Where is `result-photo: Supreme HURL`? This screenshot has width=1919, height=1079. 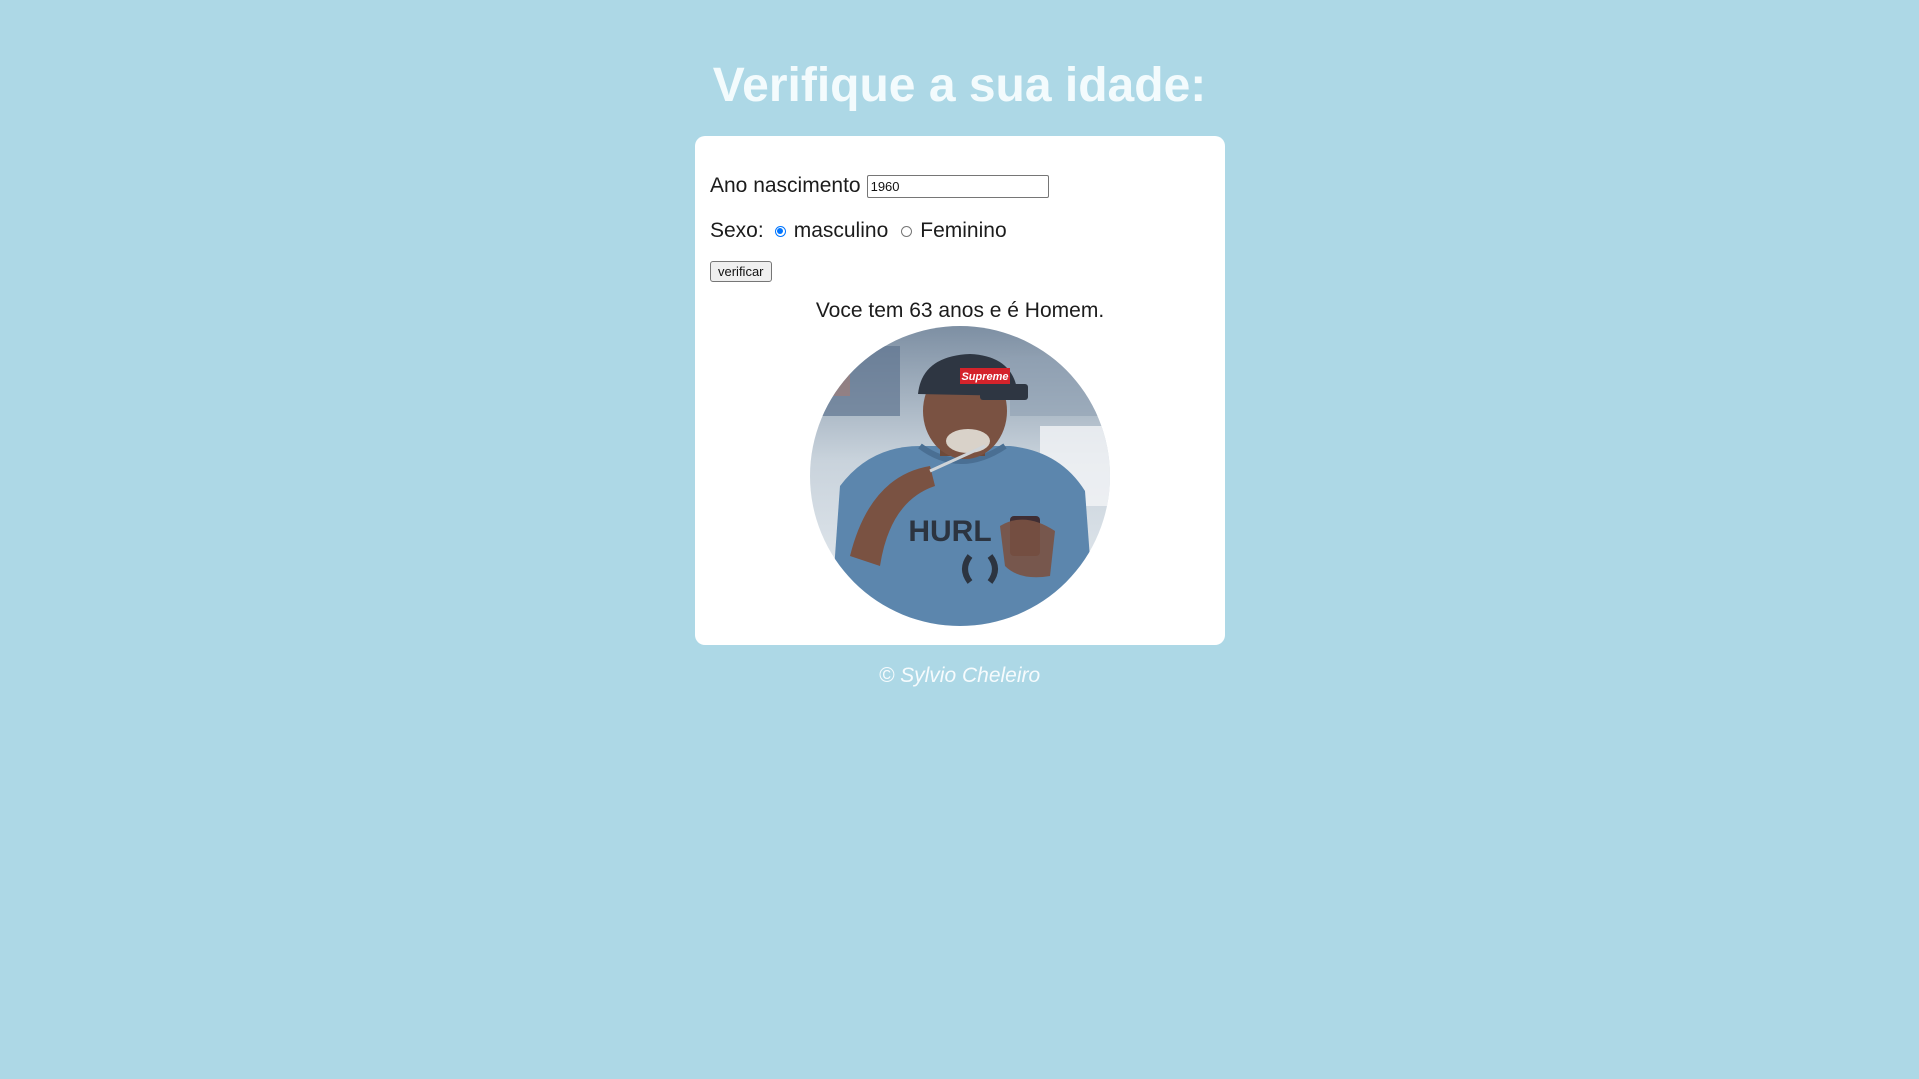
result-photo: Supreme HURL is located at coordinates (960, 476).